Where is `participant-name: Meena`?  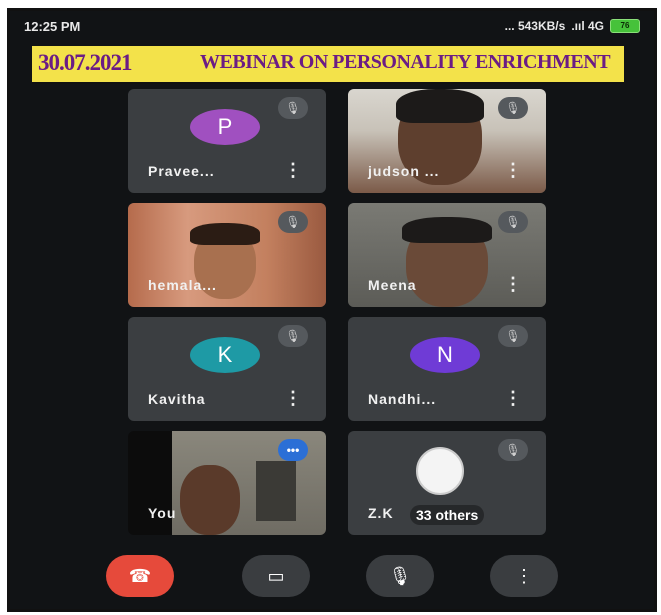 participant-name: Meena is located at coordinates (392, 285).